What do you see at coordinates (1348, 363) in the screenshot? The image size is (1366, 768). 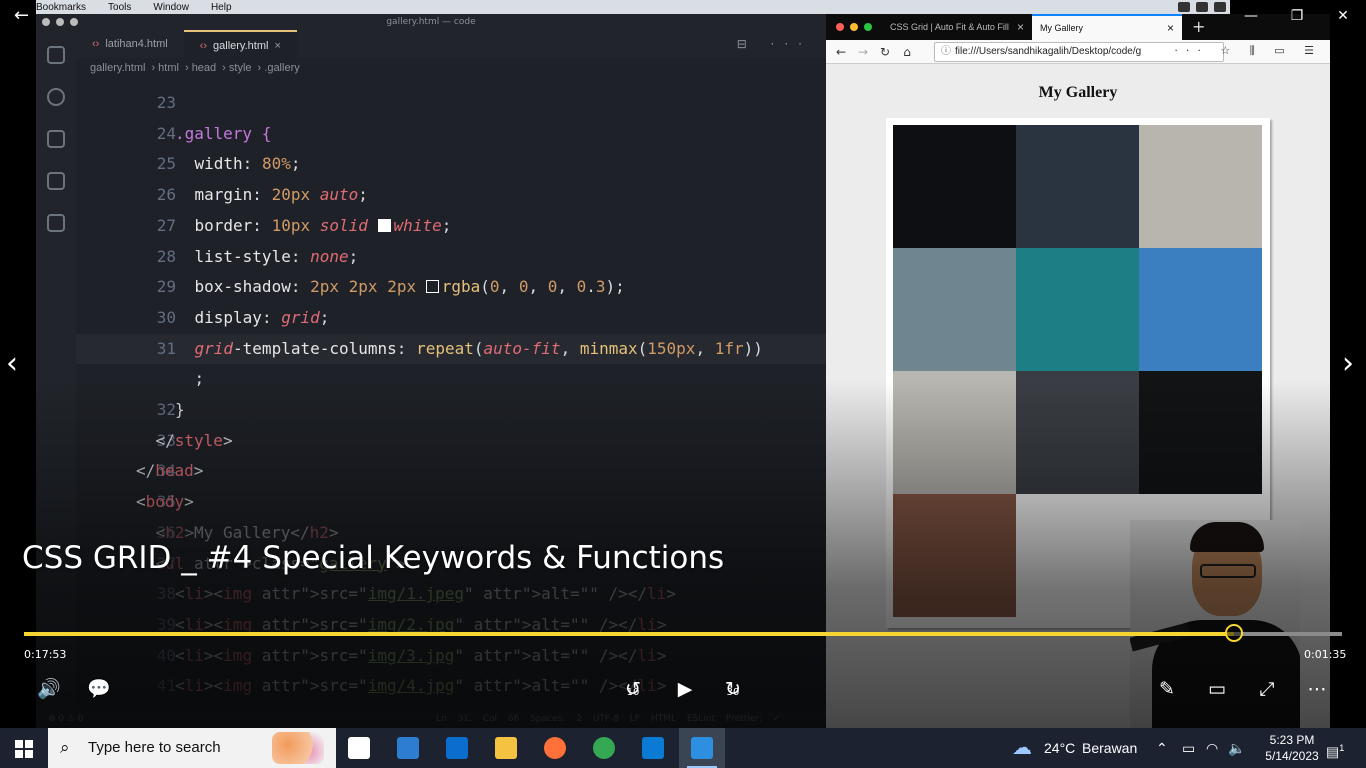 I see `next-video-icon: ›` at bounding box center [1348, 363].